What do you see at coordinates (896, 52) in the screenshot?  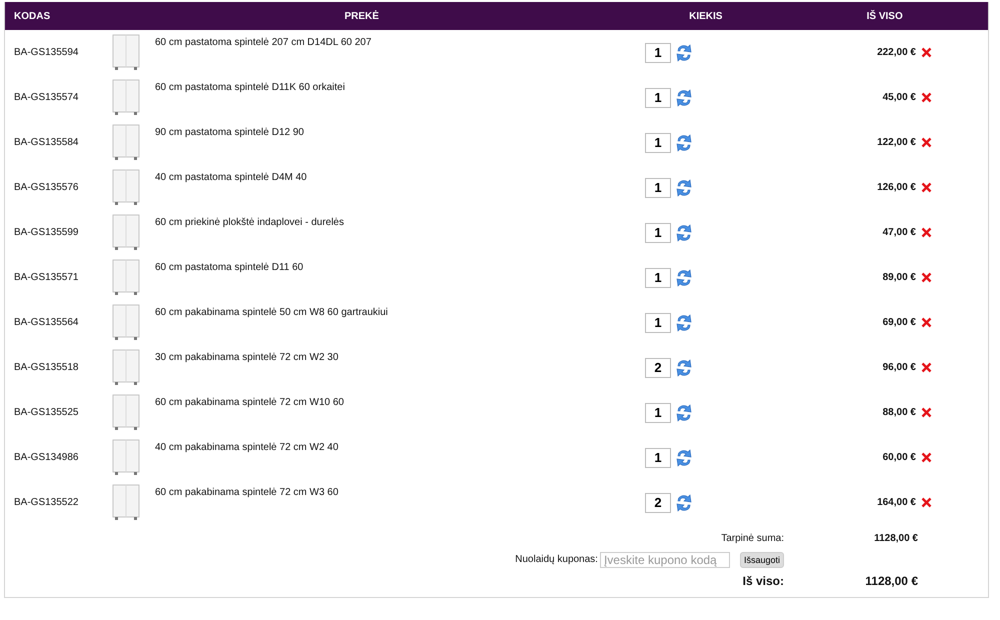 I see `line-total: 222,00 €` at bounding box center [896, 52].